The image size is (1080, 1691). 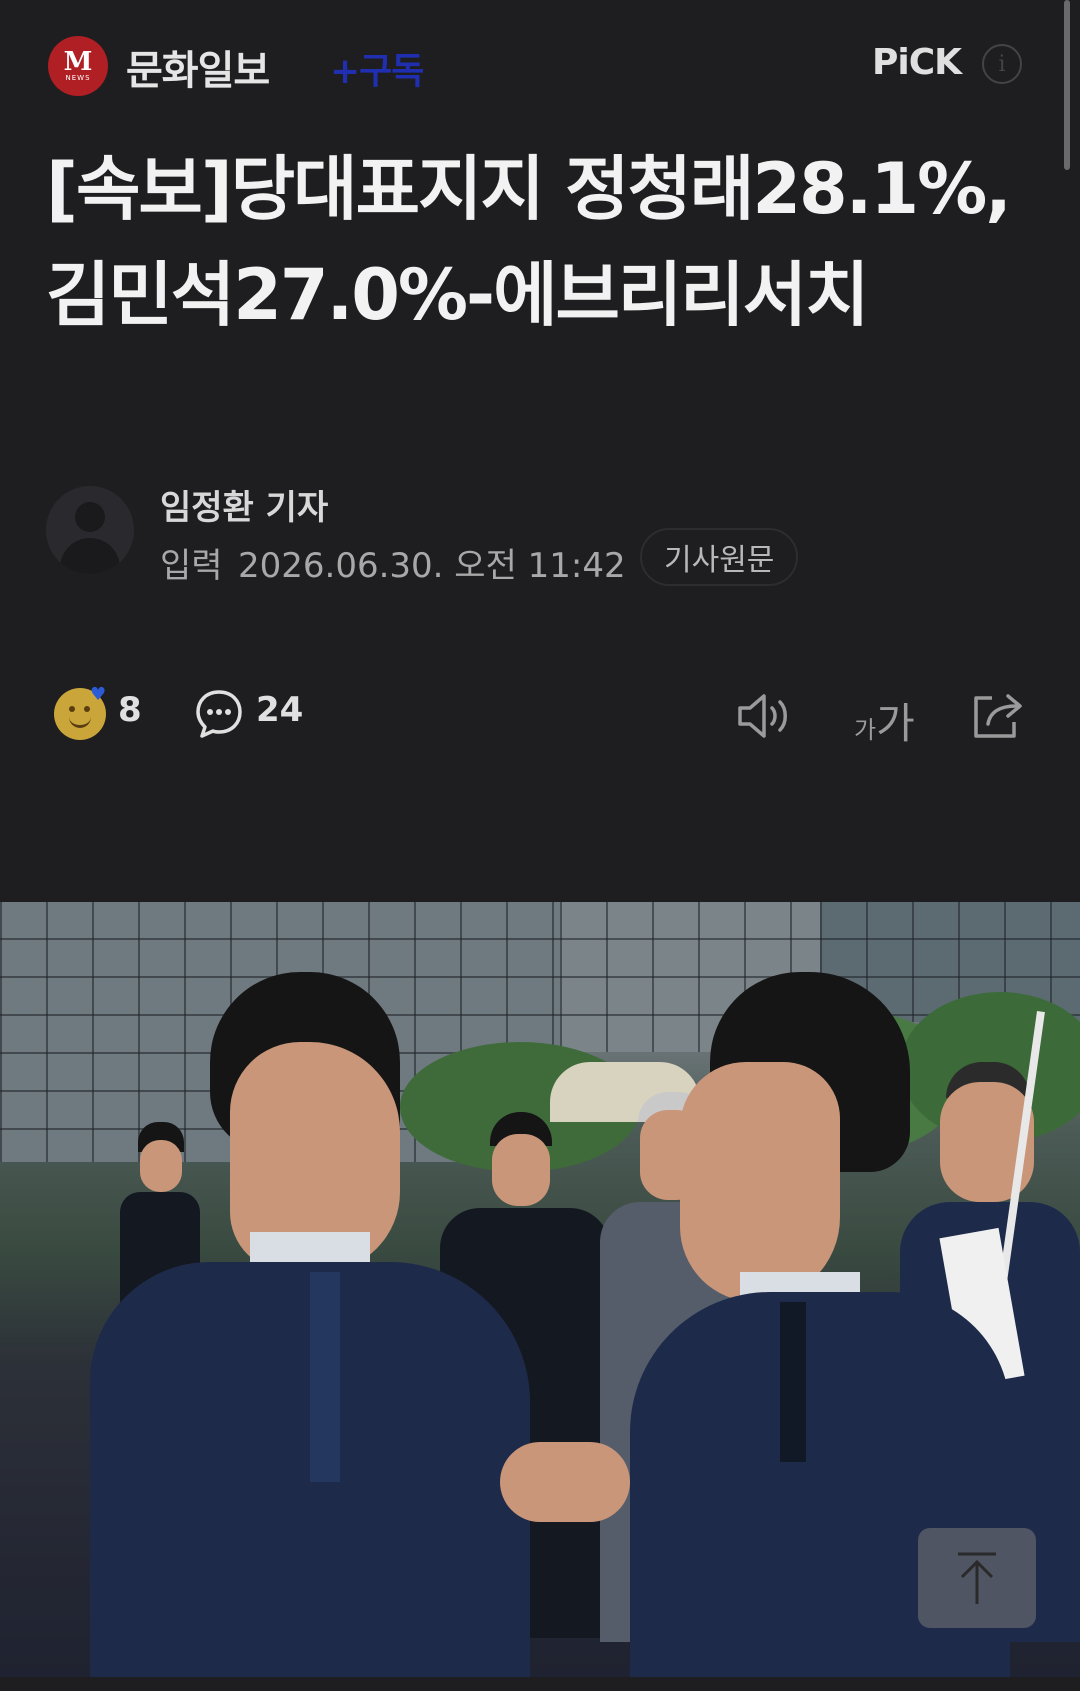 I want to click on reaction-mouth, so click(x=80, y=721).